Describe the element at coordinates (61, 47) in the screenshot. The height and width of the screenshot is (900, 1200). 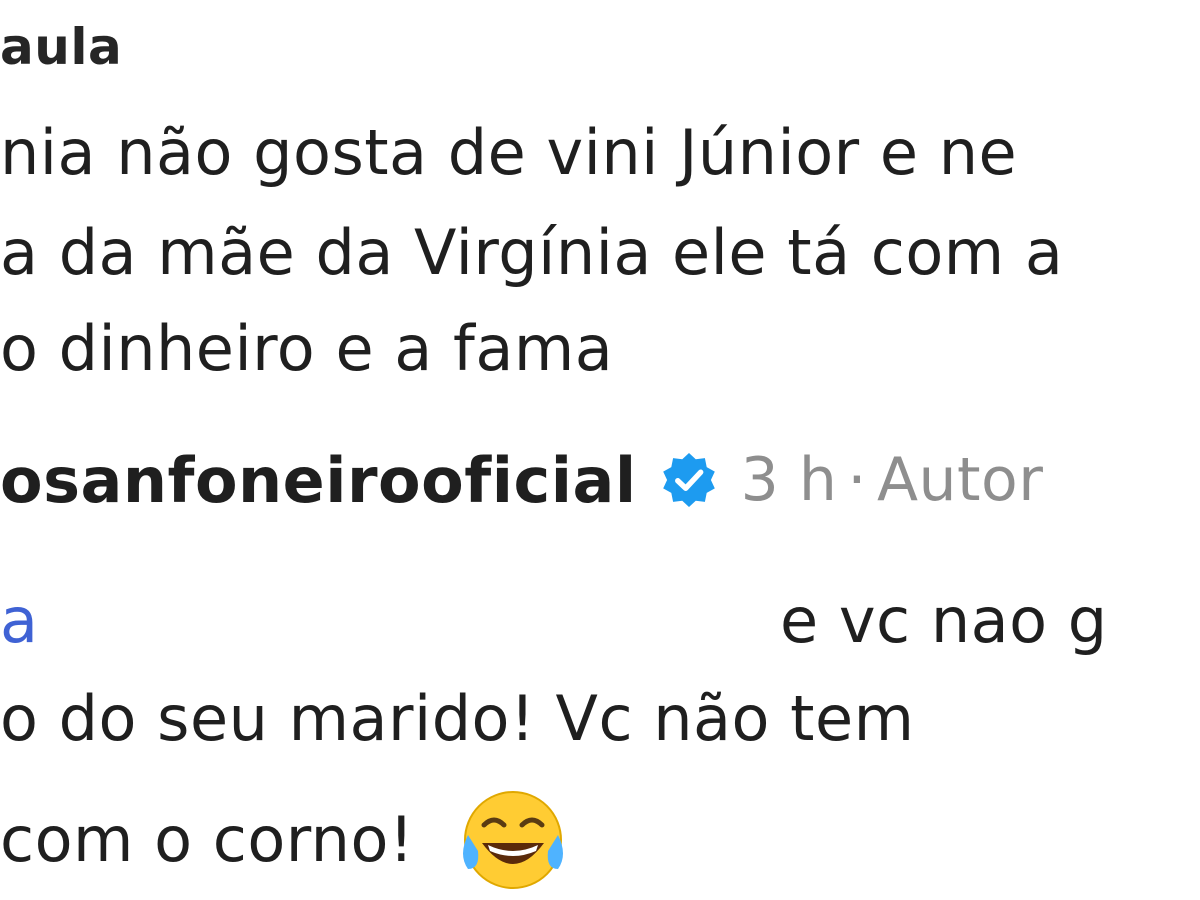
I see `comment-username: aula` at that location.